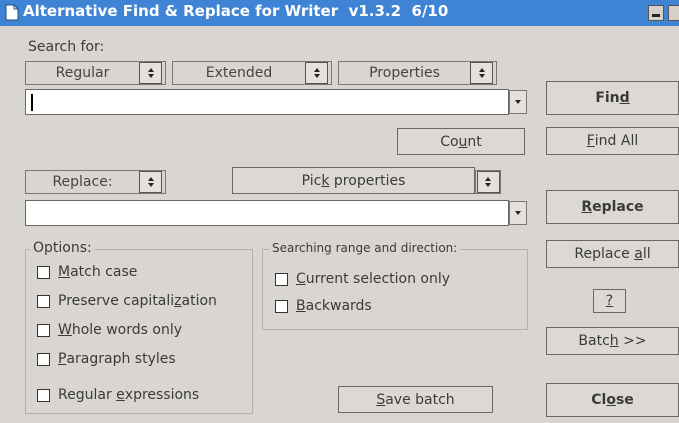 Image resolution: width=679 pixels, height=423 pixels. I want to click on batch-button: Batc h >>, so click(612, 341).